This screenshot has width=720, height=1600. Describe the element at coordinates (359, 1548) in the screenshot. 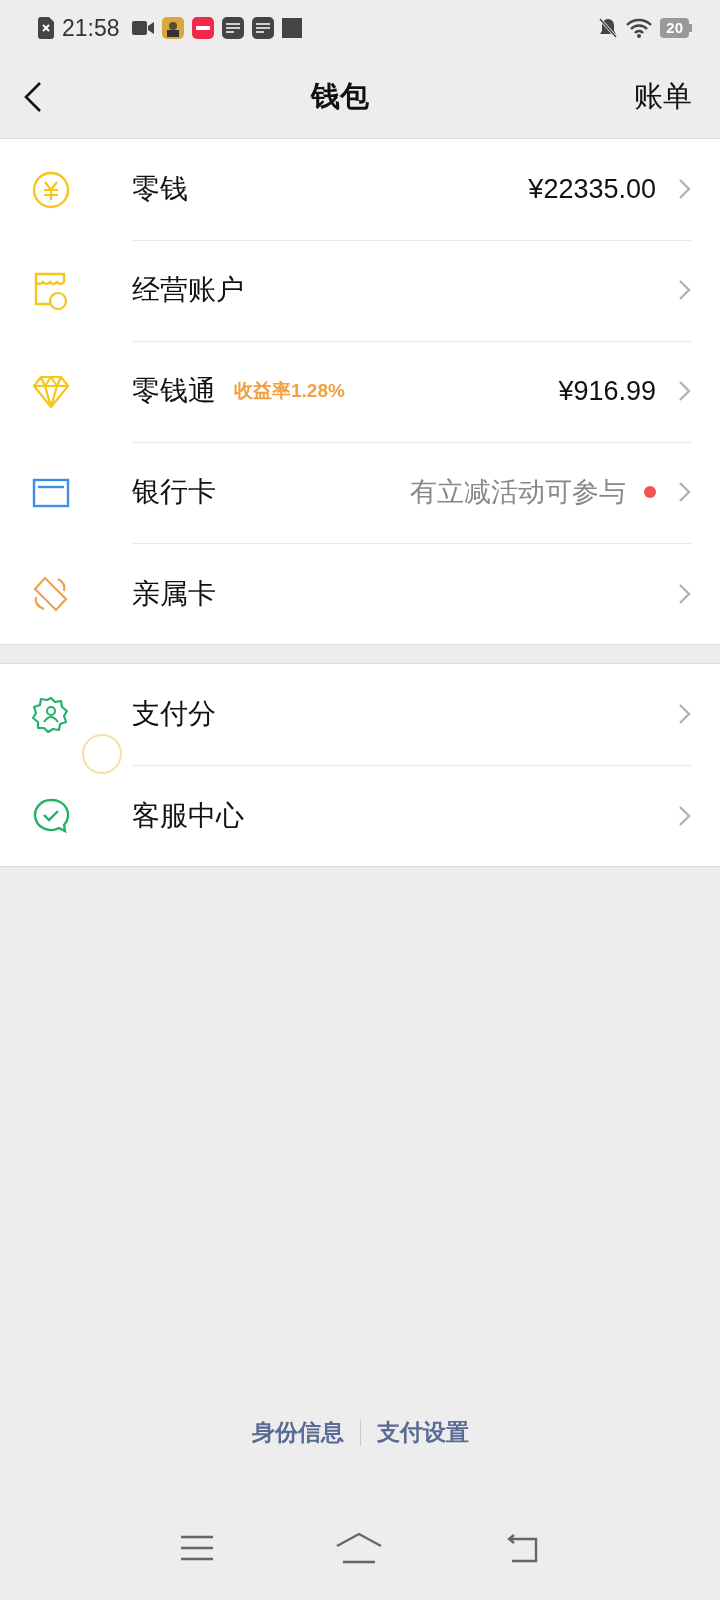

I see `home-icon` at that location.